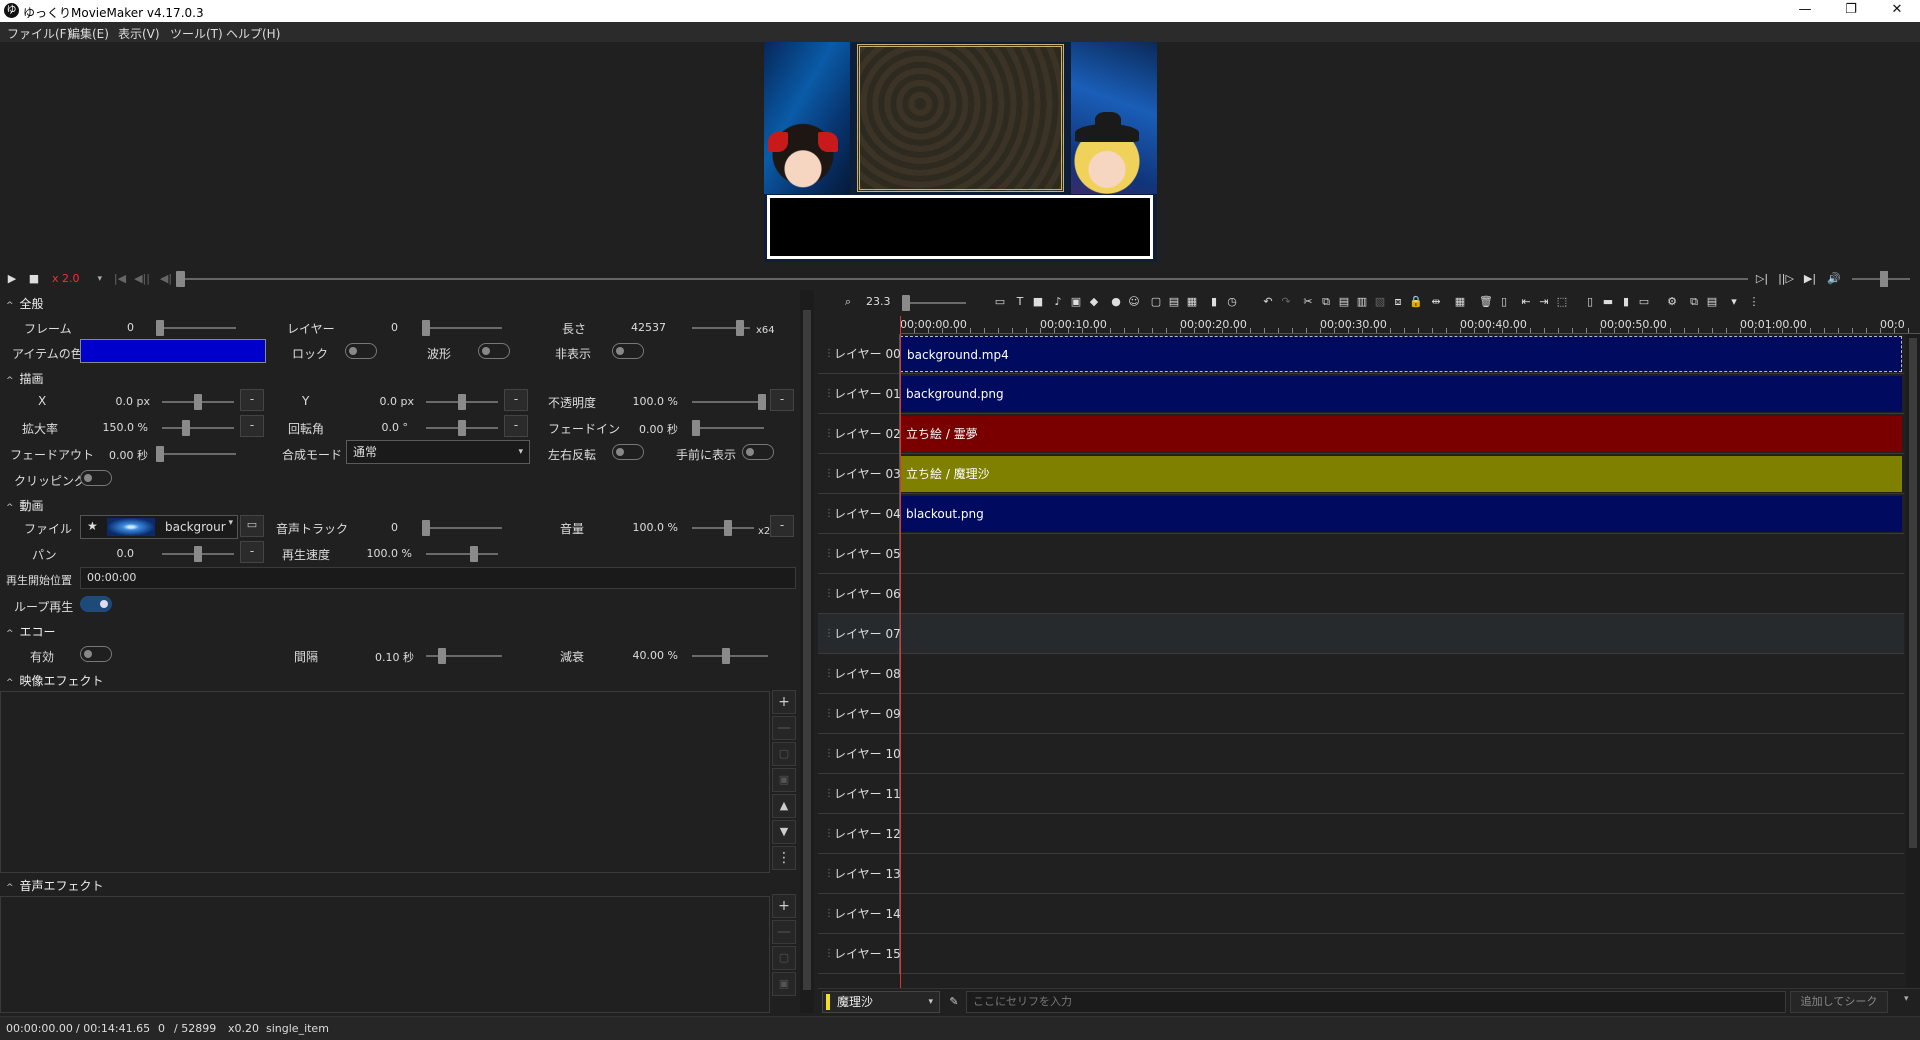 This screenshot has height=1040, width=1920. I want to click on x-value: 0.0 px, so click(121, 401).